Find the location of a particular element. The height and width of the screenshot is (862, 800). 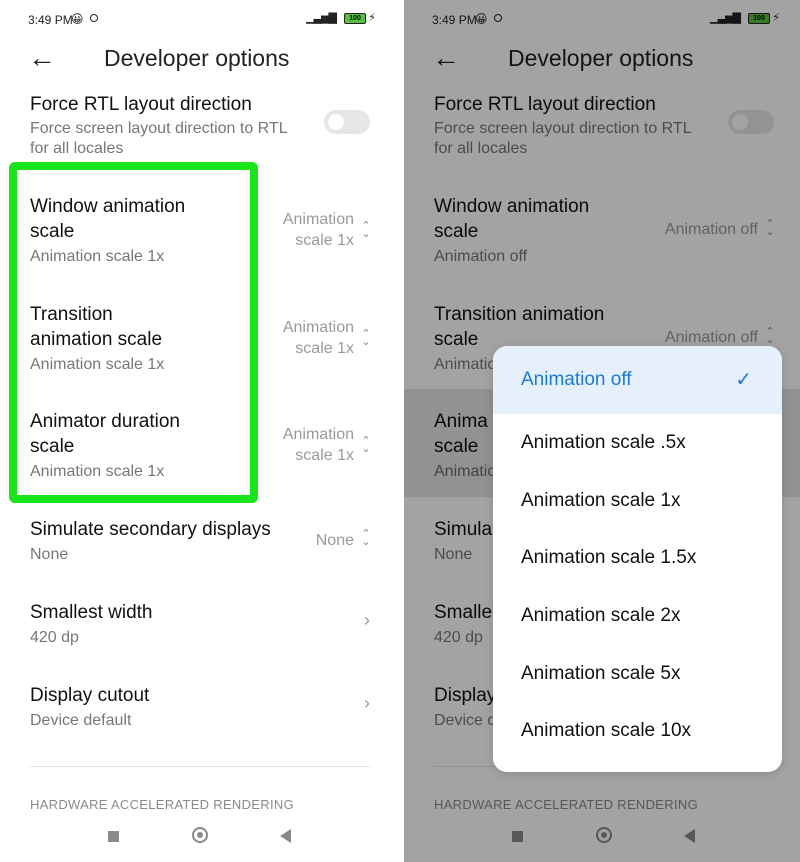

popup-option-label: Animation off is located at coordinates (576, 379).